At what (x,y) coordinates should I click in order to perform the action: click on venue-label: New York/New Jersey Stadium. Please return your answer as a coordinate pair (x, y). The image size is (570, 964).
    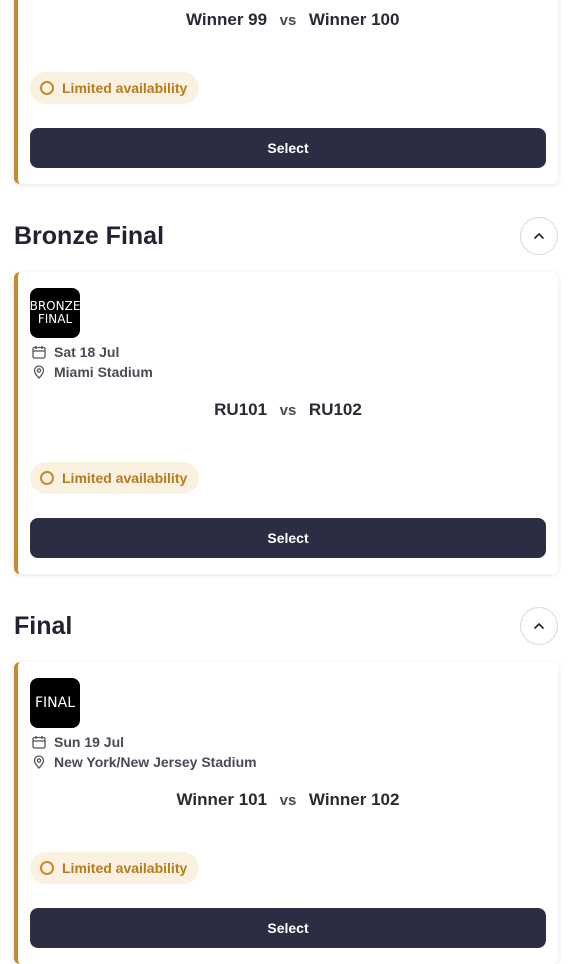
    Looking at the image, I should click on (155, 762).